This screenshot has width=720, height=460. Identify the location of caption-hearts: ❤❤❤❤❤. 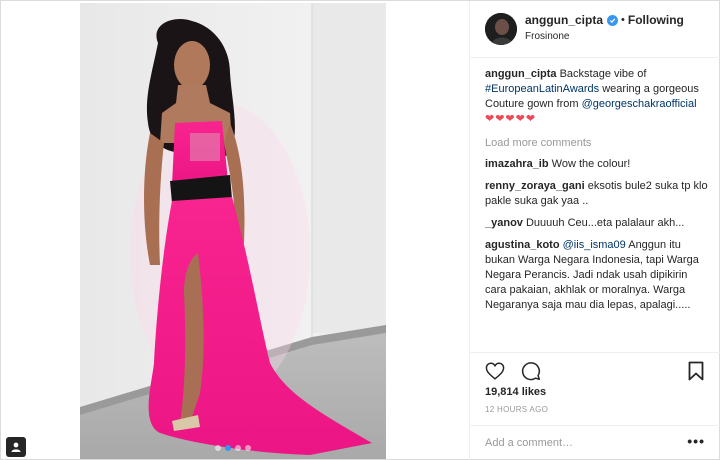
(511, 119).